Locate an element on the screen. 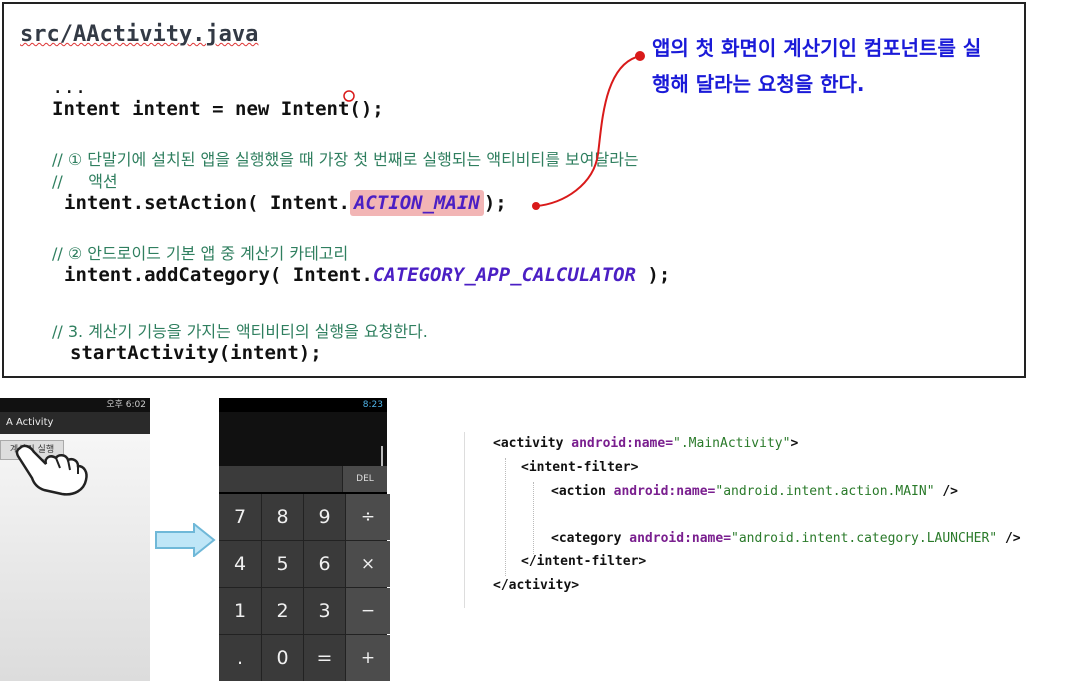 This screenshot has height=681, width=1071. calculator-del-row: DEL is located at coordinates (303, 479).